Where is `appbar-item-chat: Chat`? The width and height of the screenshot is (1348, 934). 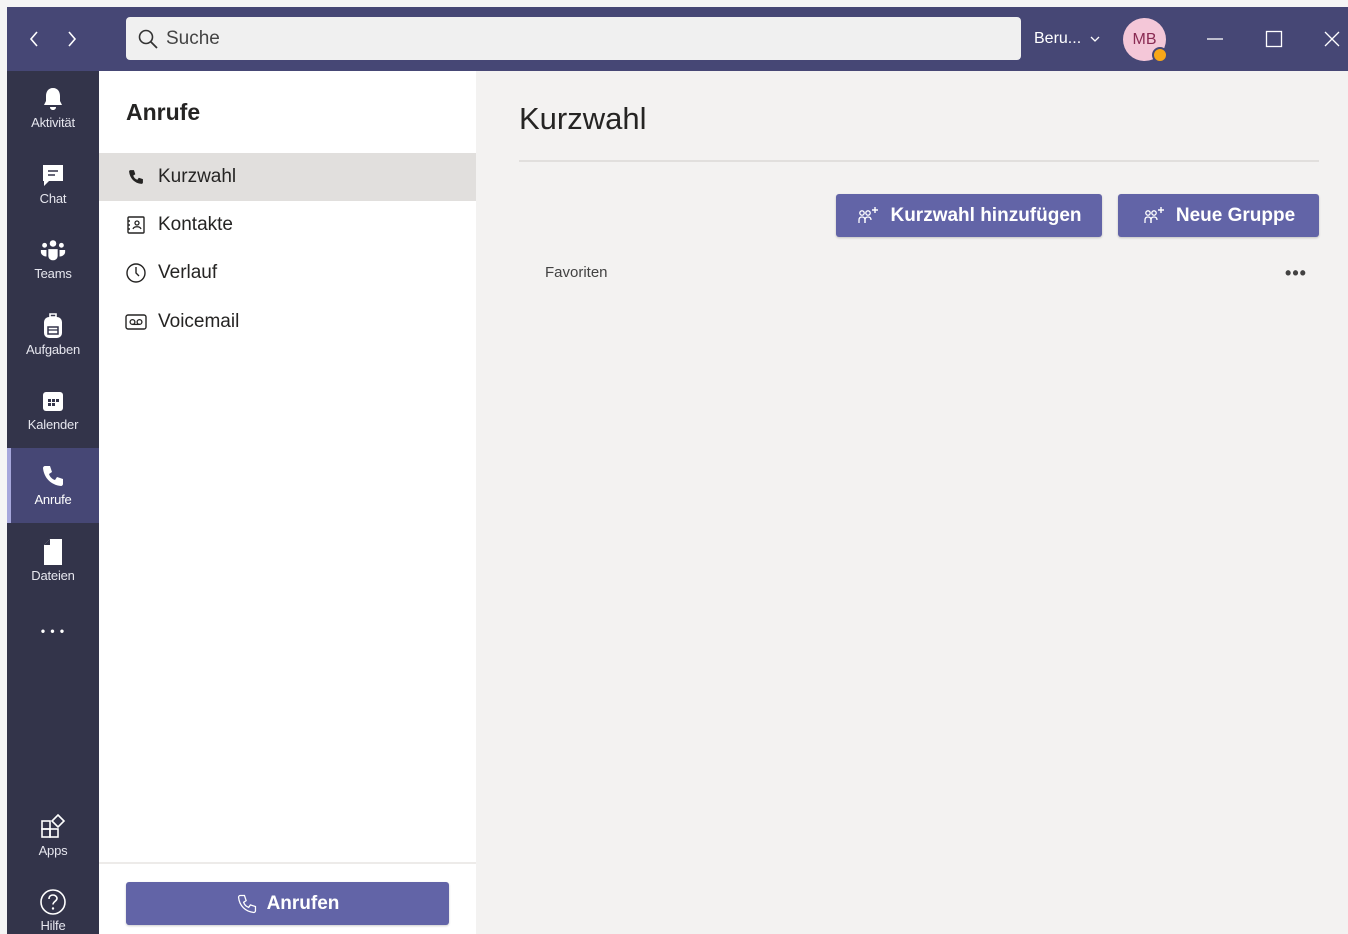
appbar-item-chat: Chat is located at coordinates (53, 184).